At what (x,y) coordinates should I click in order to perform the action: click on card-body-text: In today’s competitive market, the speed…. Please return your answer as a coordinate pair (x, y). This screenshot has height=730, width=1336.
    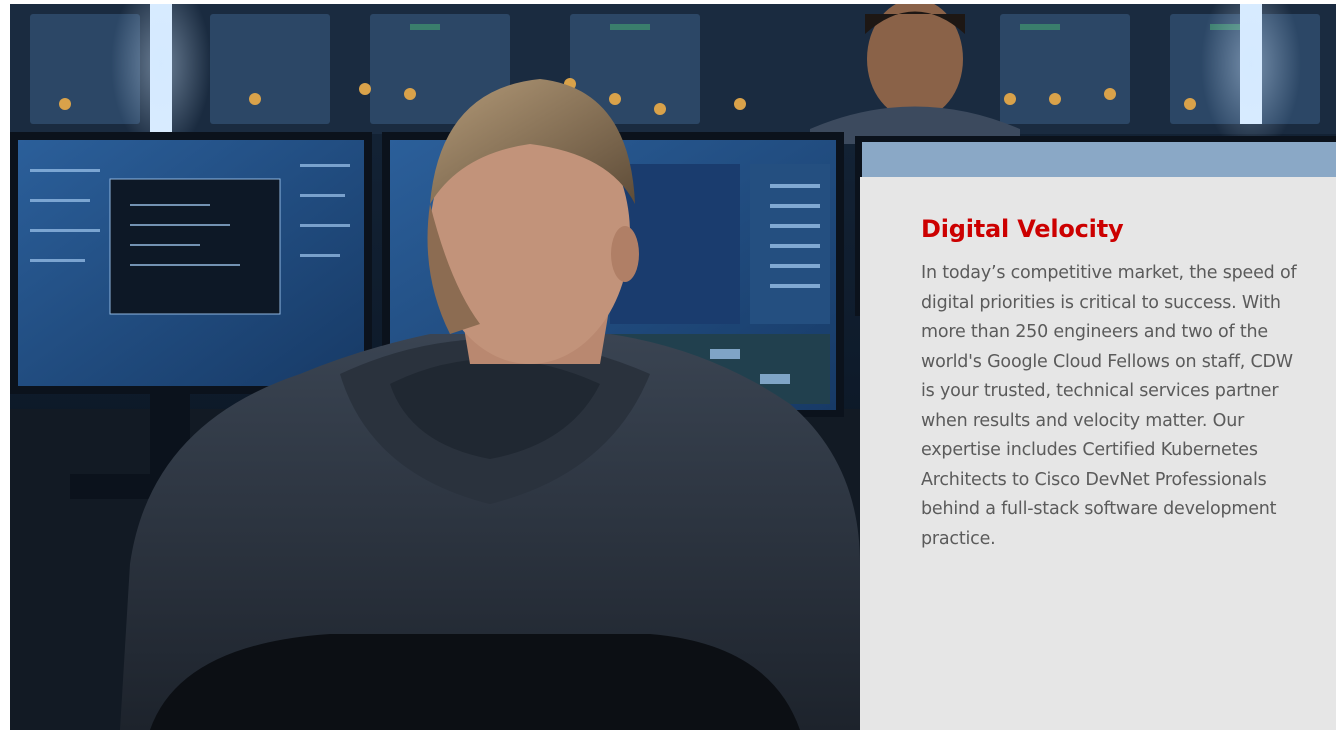
    Looking at the image, I should click on (1109, 406).